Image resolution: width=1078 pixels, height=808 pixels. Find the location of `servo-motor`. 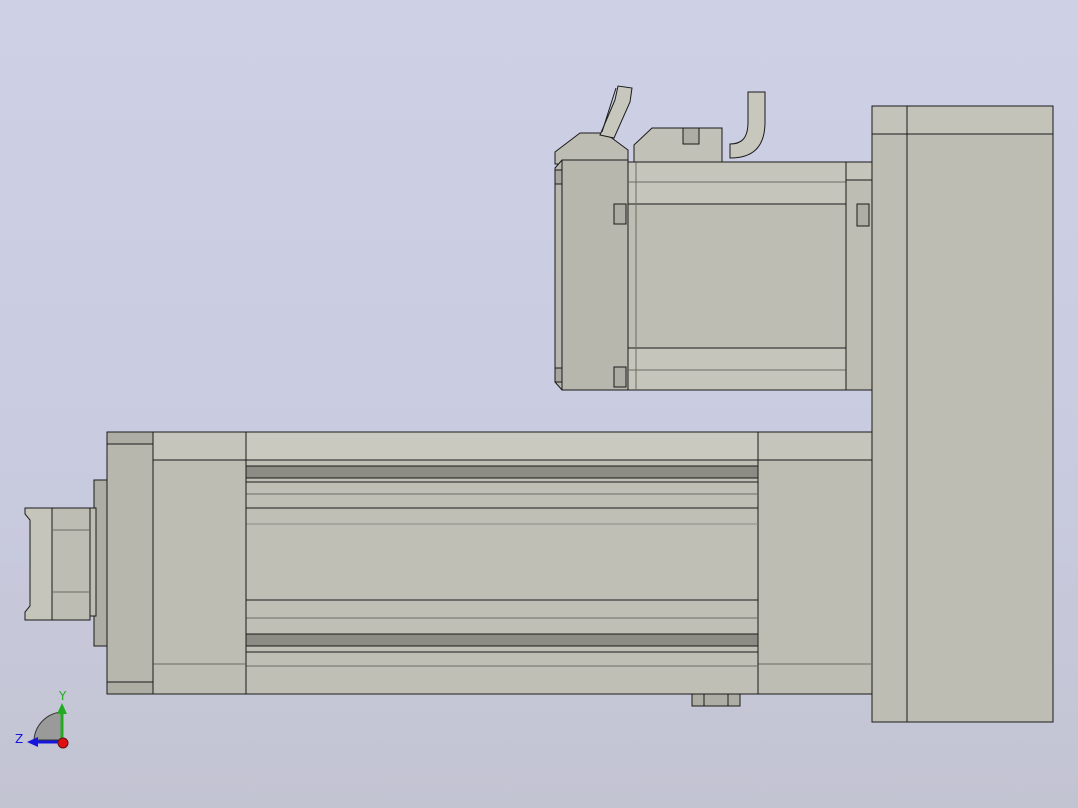

servo-motor is located at coordinates (713, 238).